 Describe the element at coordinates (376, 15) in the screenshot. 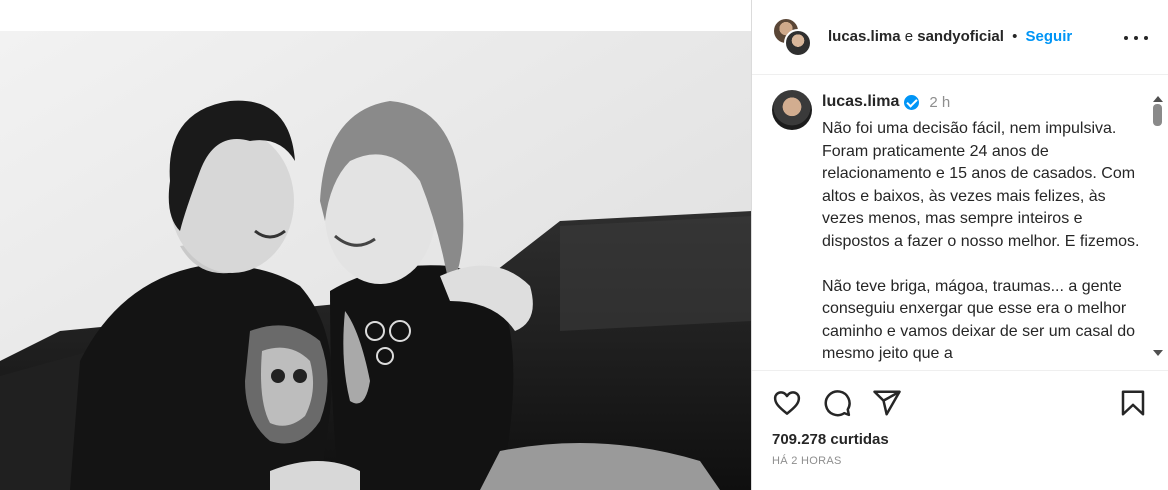

I see `media-top-margin` at that location.